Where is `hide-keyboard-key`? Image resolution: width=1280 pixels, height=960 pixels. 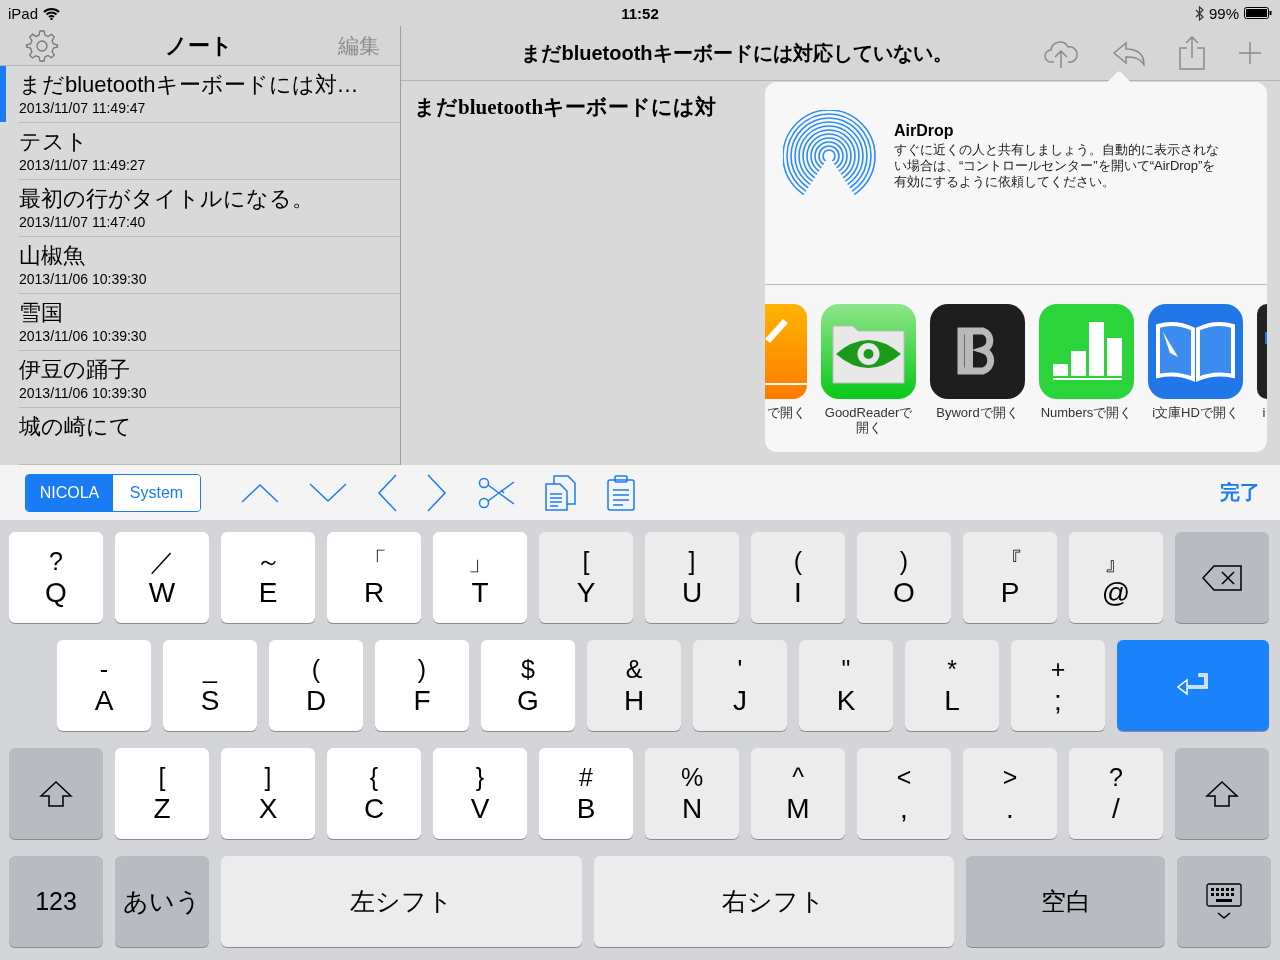
hide-keyboard-key is located at coordinates (1224, 901).